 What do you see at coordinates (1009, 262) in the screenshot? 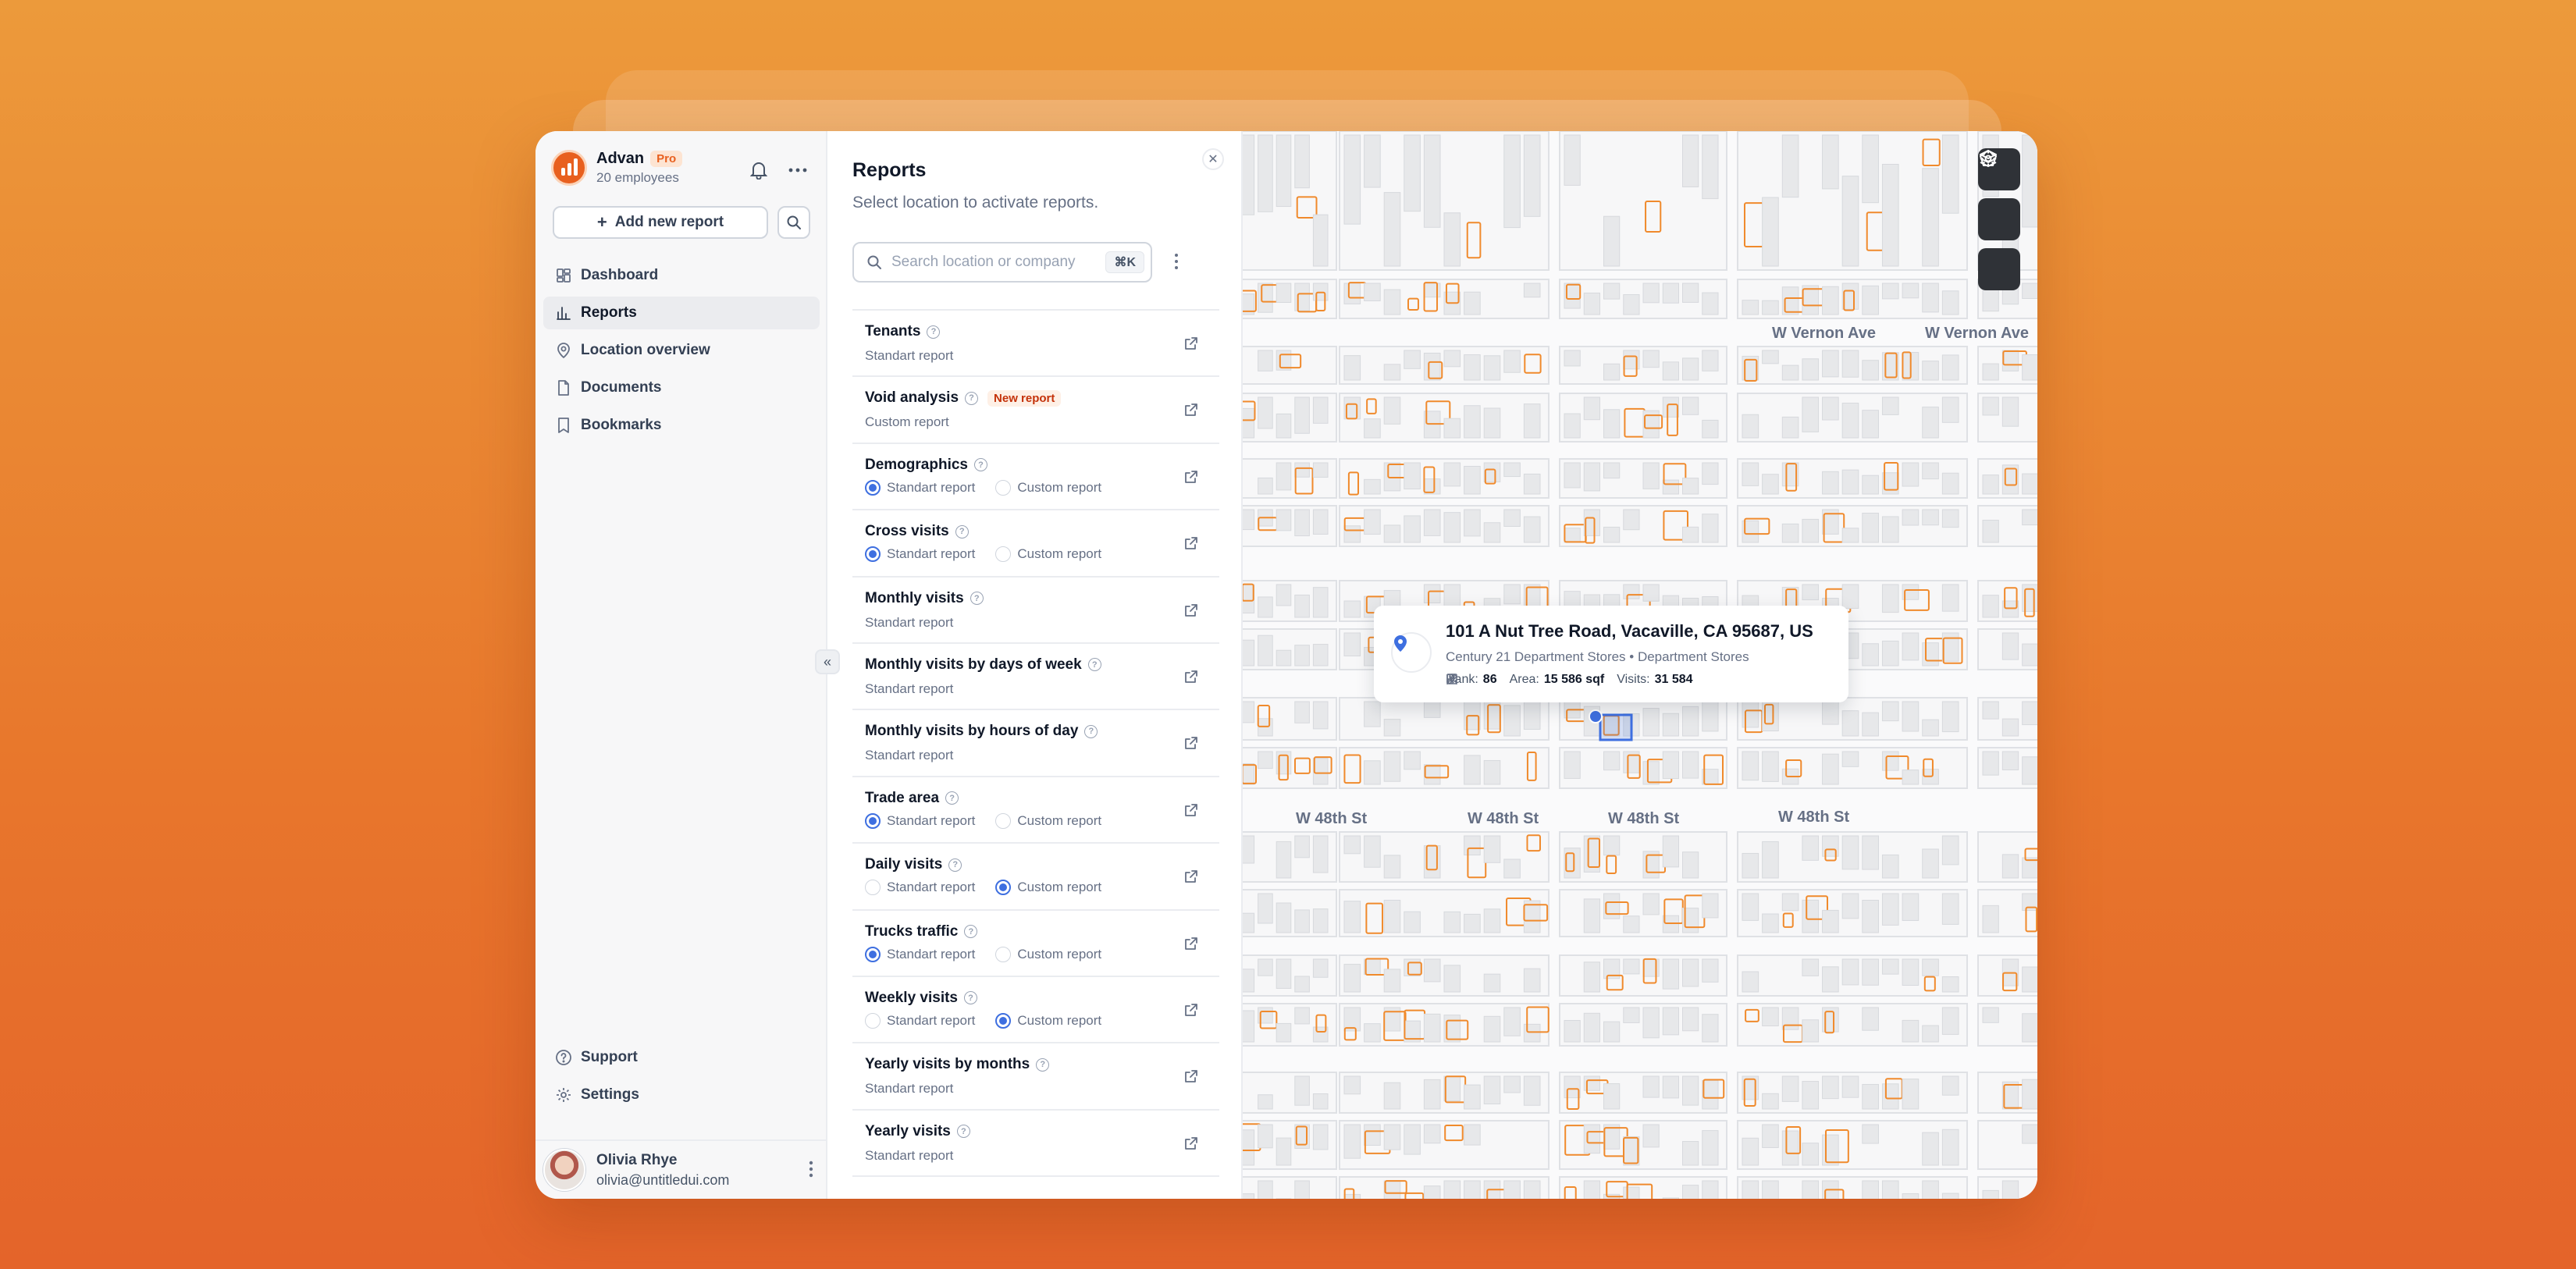
I see `location-search-input` at bounding box center [1009, 262].